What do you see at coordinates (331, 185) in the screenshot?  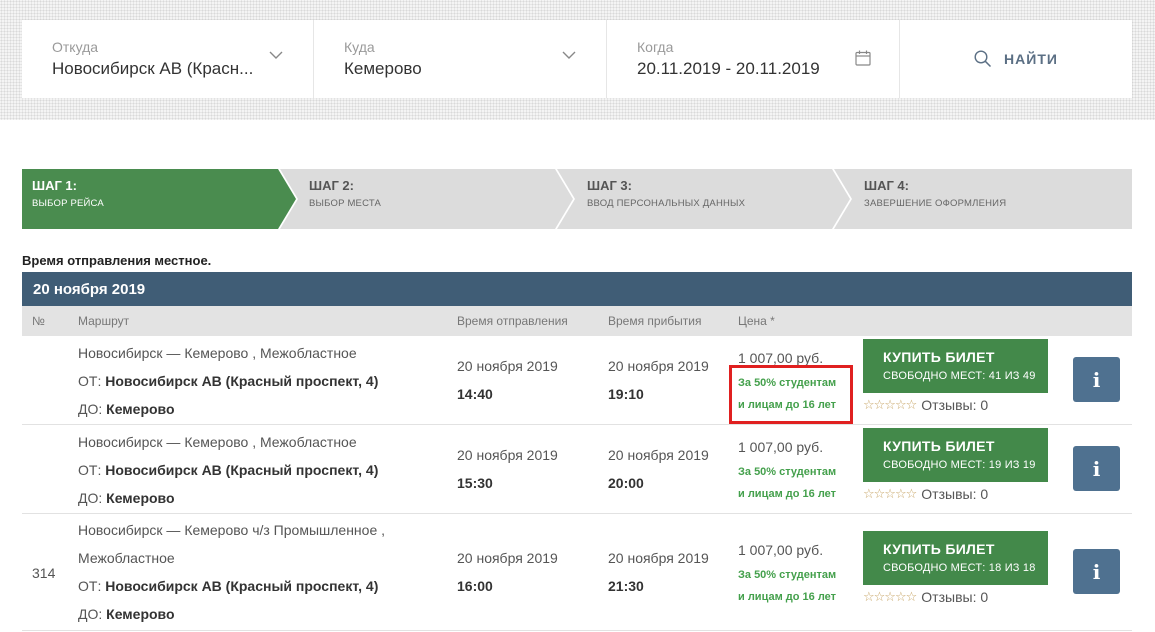 I see `step-title: ШАГ 2:` at bounding box center [331, 185].